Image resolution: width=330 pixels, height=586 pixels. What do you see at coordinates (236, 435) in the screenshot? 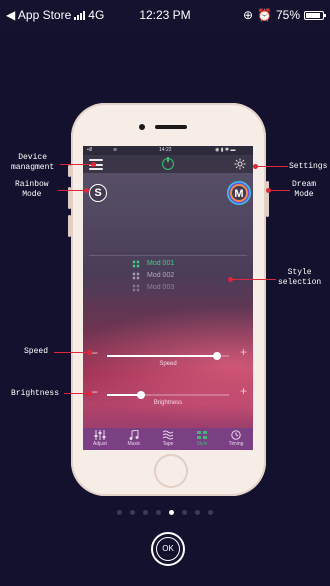
I see `clock-icon` at bounding box center [236, 435].